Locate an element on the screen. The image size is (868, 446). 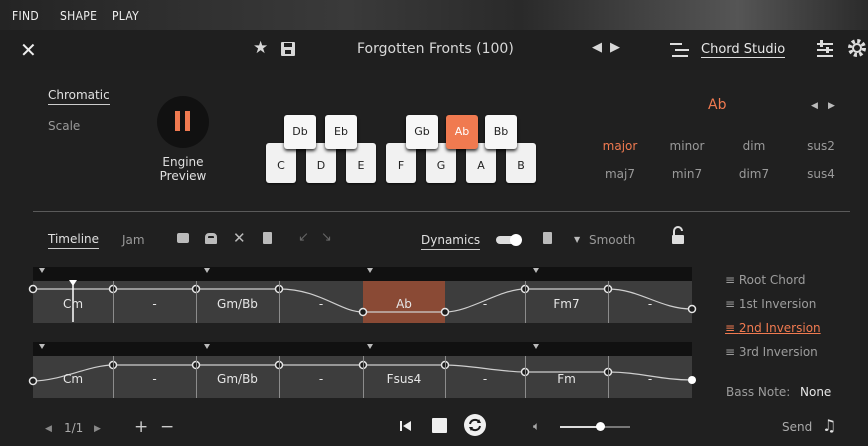
lane1-chord-3: Gm/Bb is located at coordinates (237, 304).